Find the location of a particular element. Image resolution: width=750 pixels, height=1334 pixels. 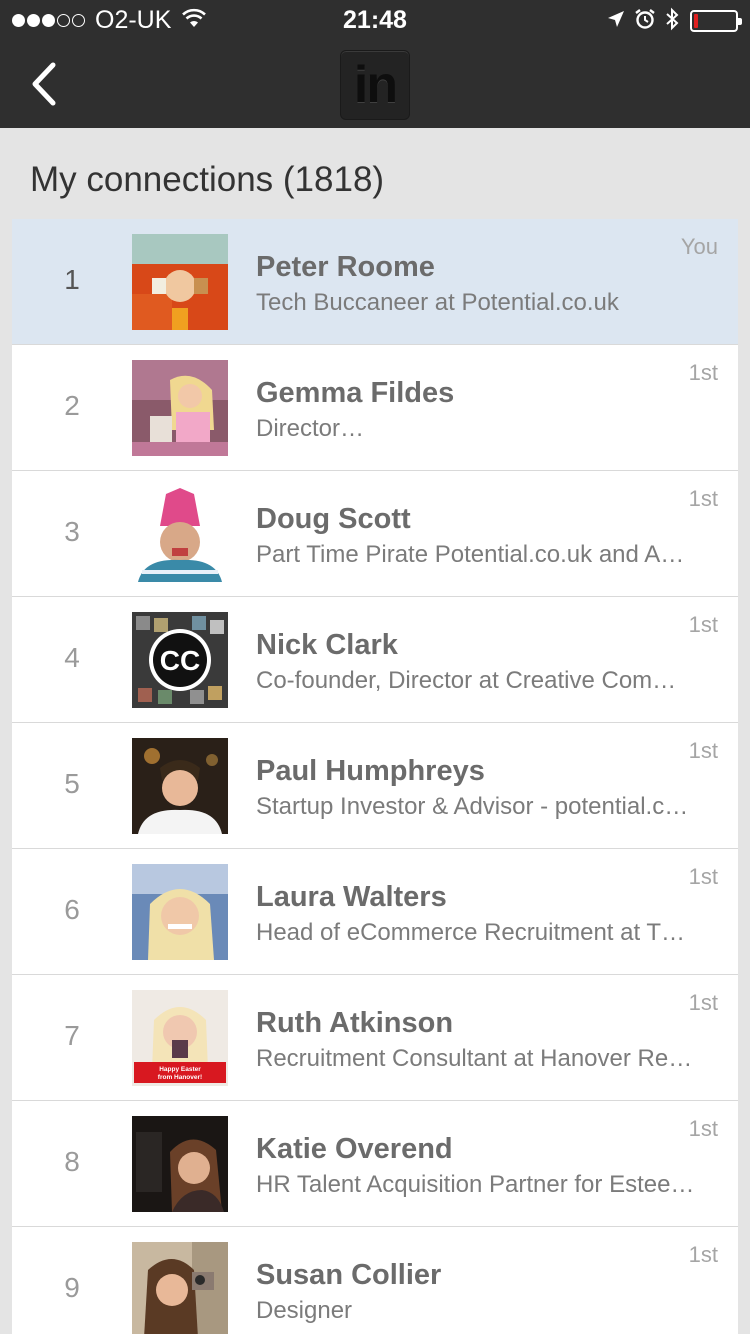

chevron-left-icon is located at coordinates (44, 84).